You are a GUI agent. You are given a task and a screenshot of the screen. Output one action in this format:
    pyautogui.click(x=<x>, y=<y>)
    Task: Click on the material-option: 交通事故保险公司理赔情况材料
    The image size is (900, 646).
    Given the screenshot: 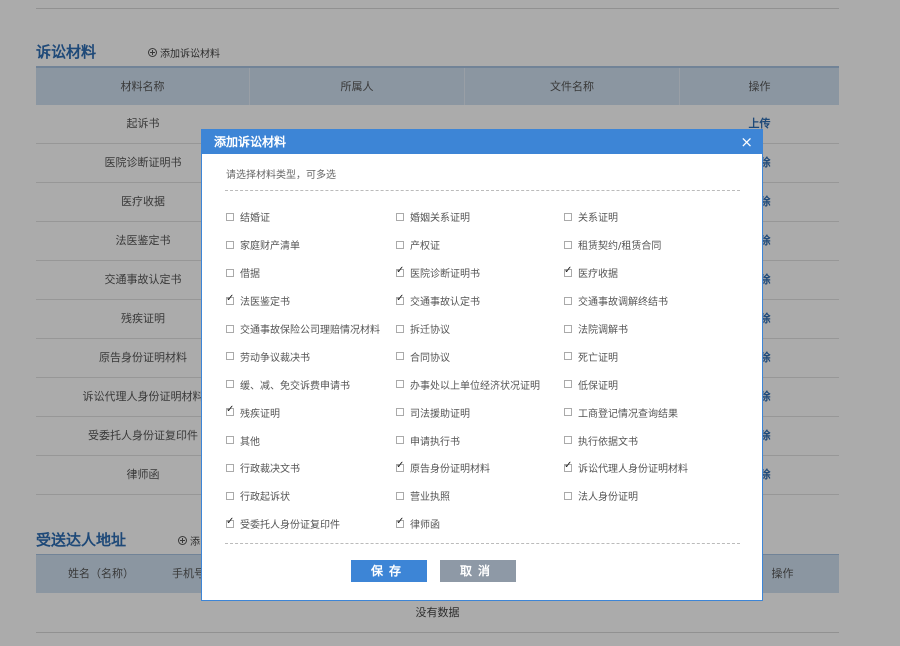 What is the action you would take?
    pyautogui.click(x=311, y=329)
    